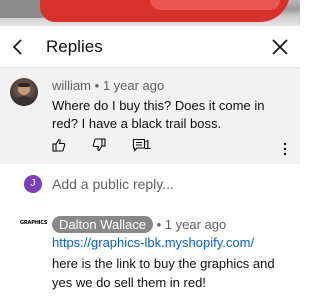 This screenshot has width=320, height=300. I want to click on page-title: Replies, so click(74, 46).